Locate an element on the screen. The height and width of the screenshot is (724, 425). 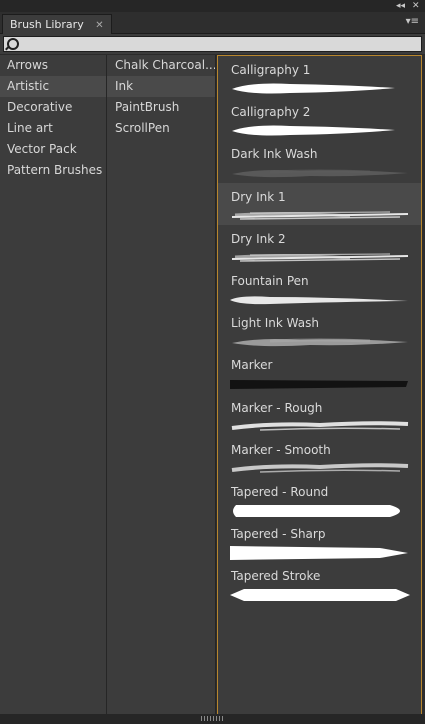
brush-name: Tapered - Sharp is located at coordinates (278, 534).